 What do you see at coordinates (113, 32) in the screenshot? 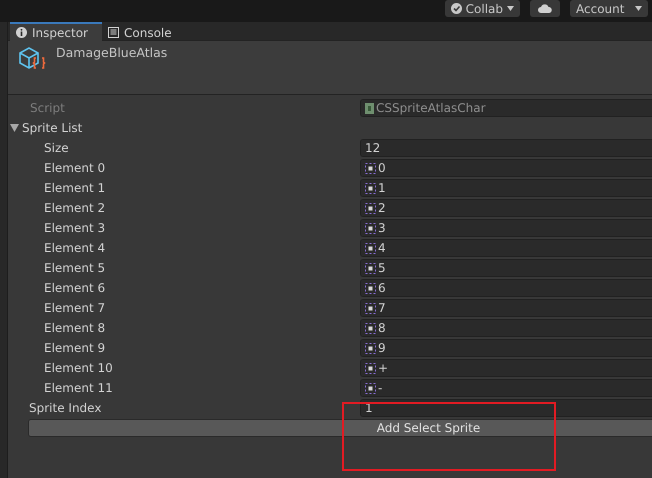
I see `console-icon` at bounding box center [113, 32].